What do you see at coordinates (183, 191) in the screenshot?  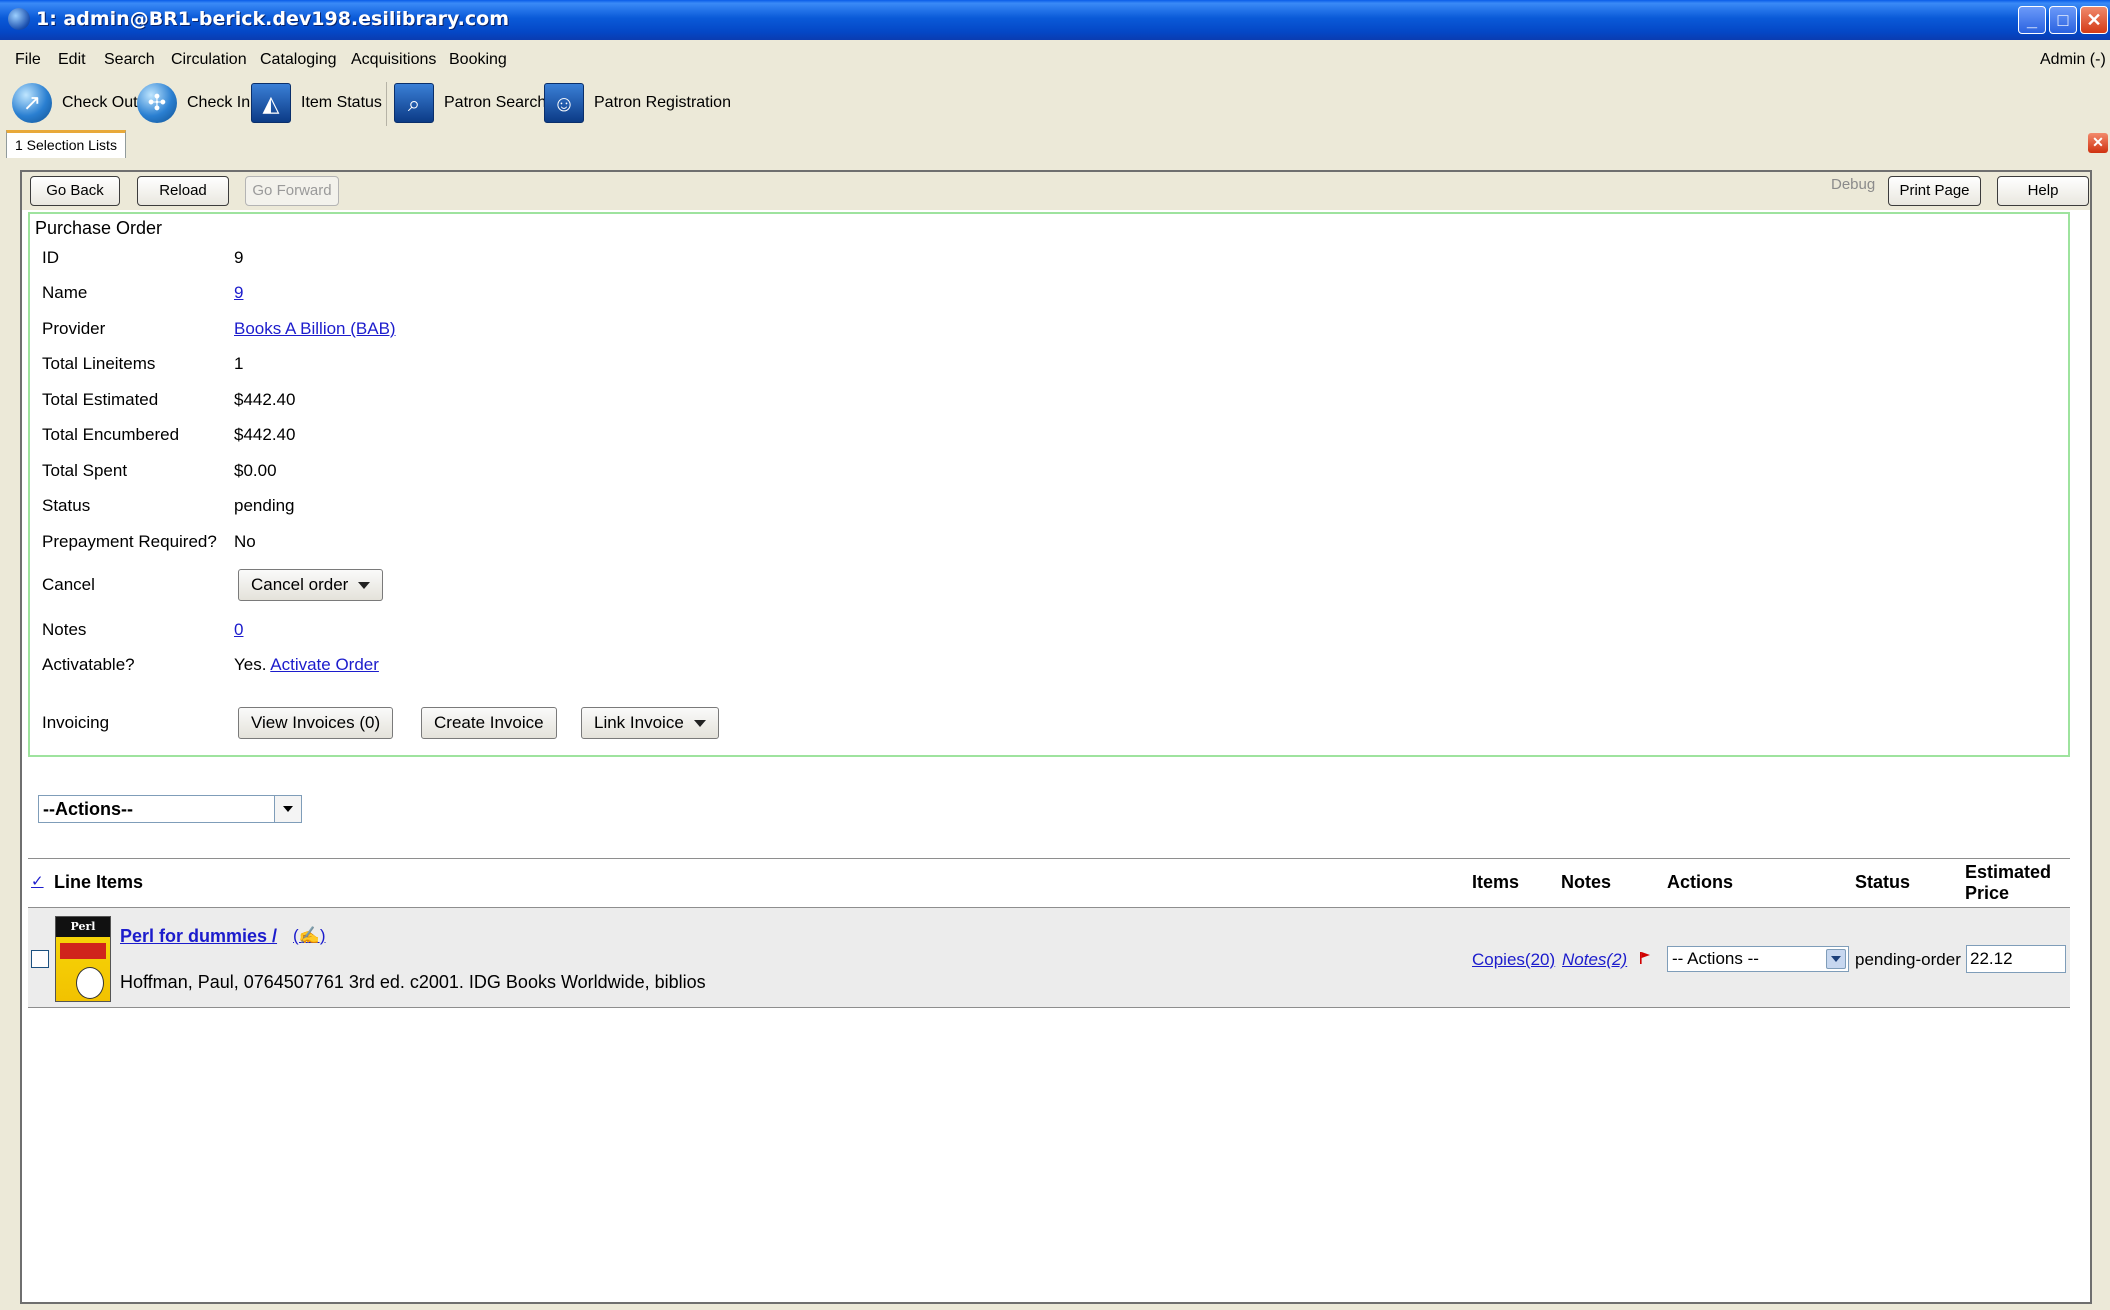 I see `reload-button: Reload` at bounding box center [183, 191].